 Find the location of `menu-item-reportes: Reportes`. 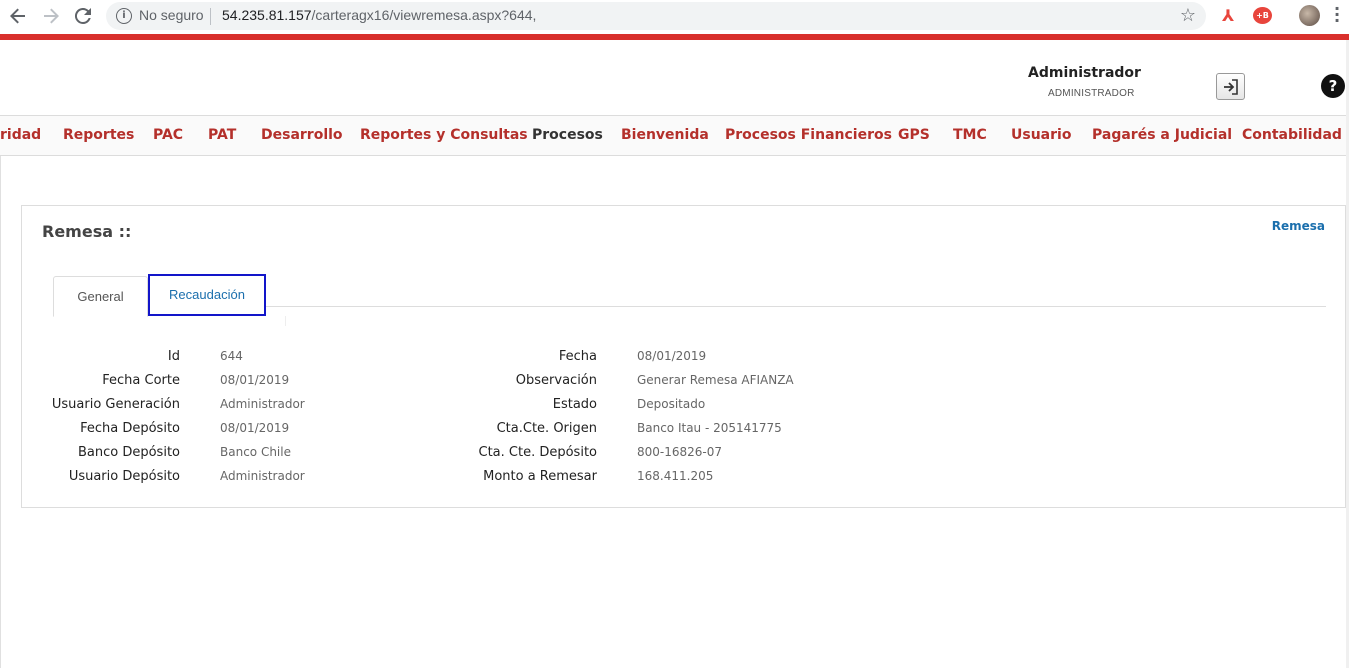

menu-item-reportes: Reportes is located at coordinates (98, 135).